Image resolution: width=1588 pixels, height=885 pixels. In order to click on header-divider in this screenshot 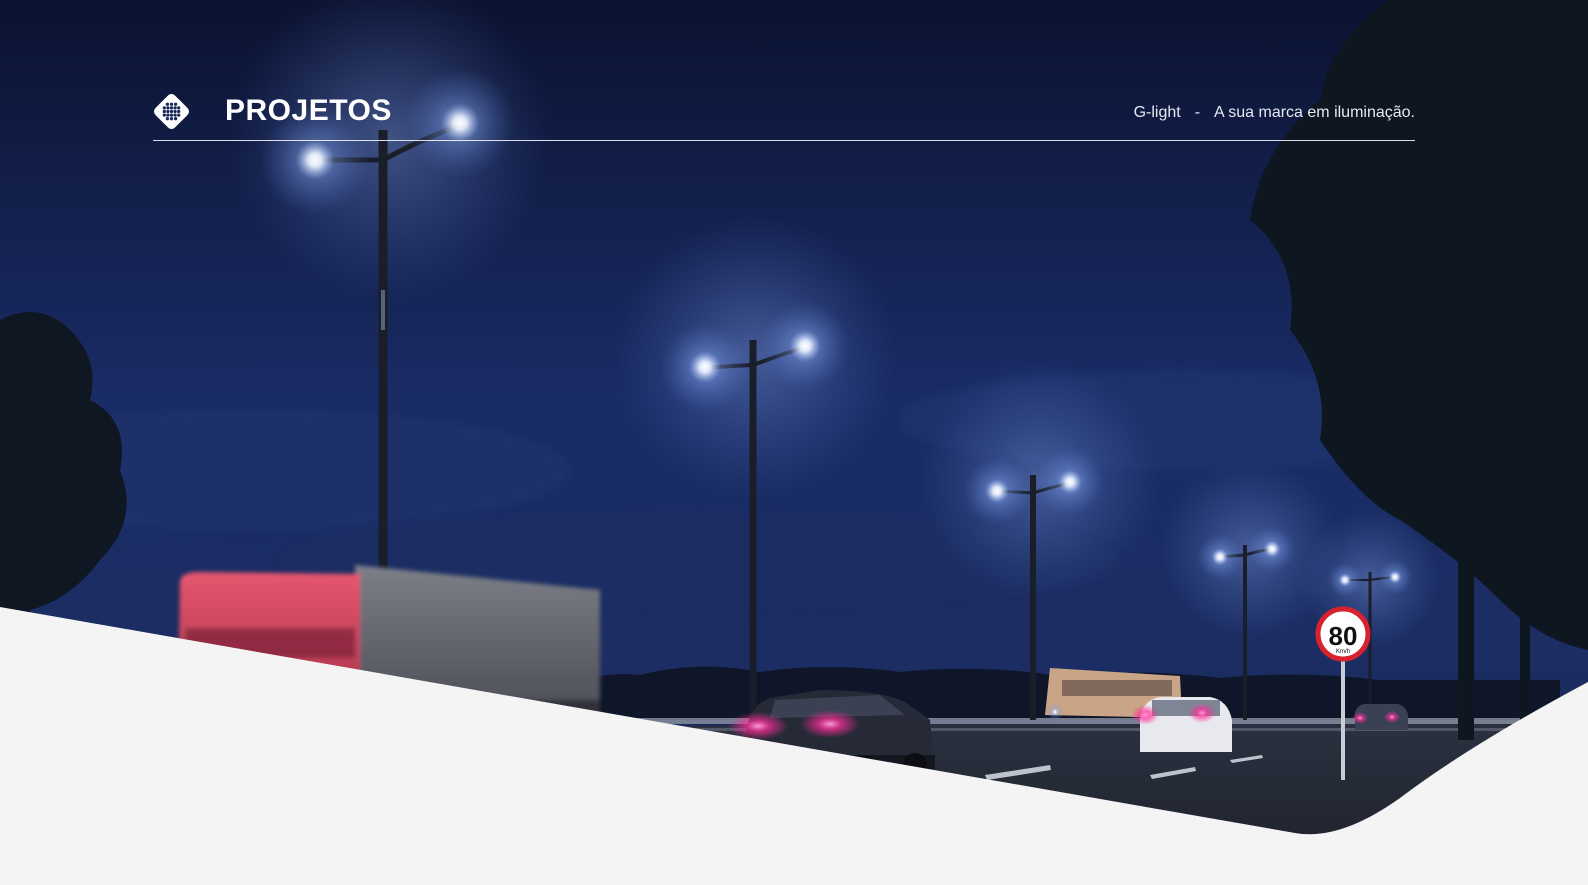, I will do `click(784, 140)`.